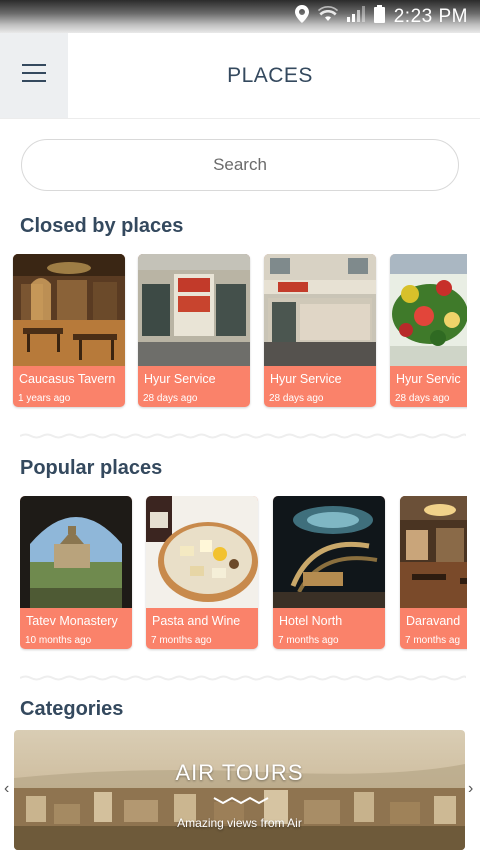 The image size is (480, 854). What do you see at coordinates (76, 552) in the screenshot?
I see `place-image-monastery` at bounding box center [76, 552].